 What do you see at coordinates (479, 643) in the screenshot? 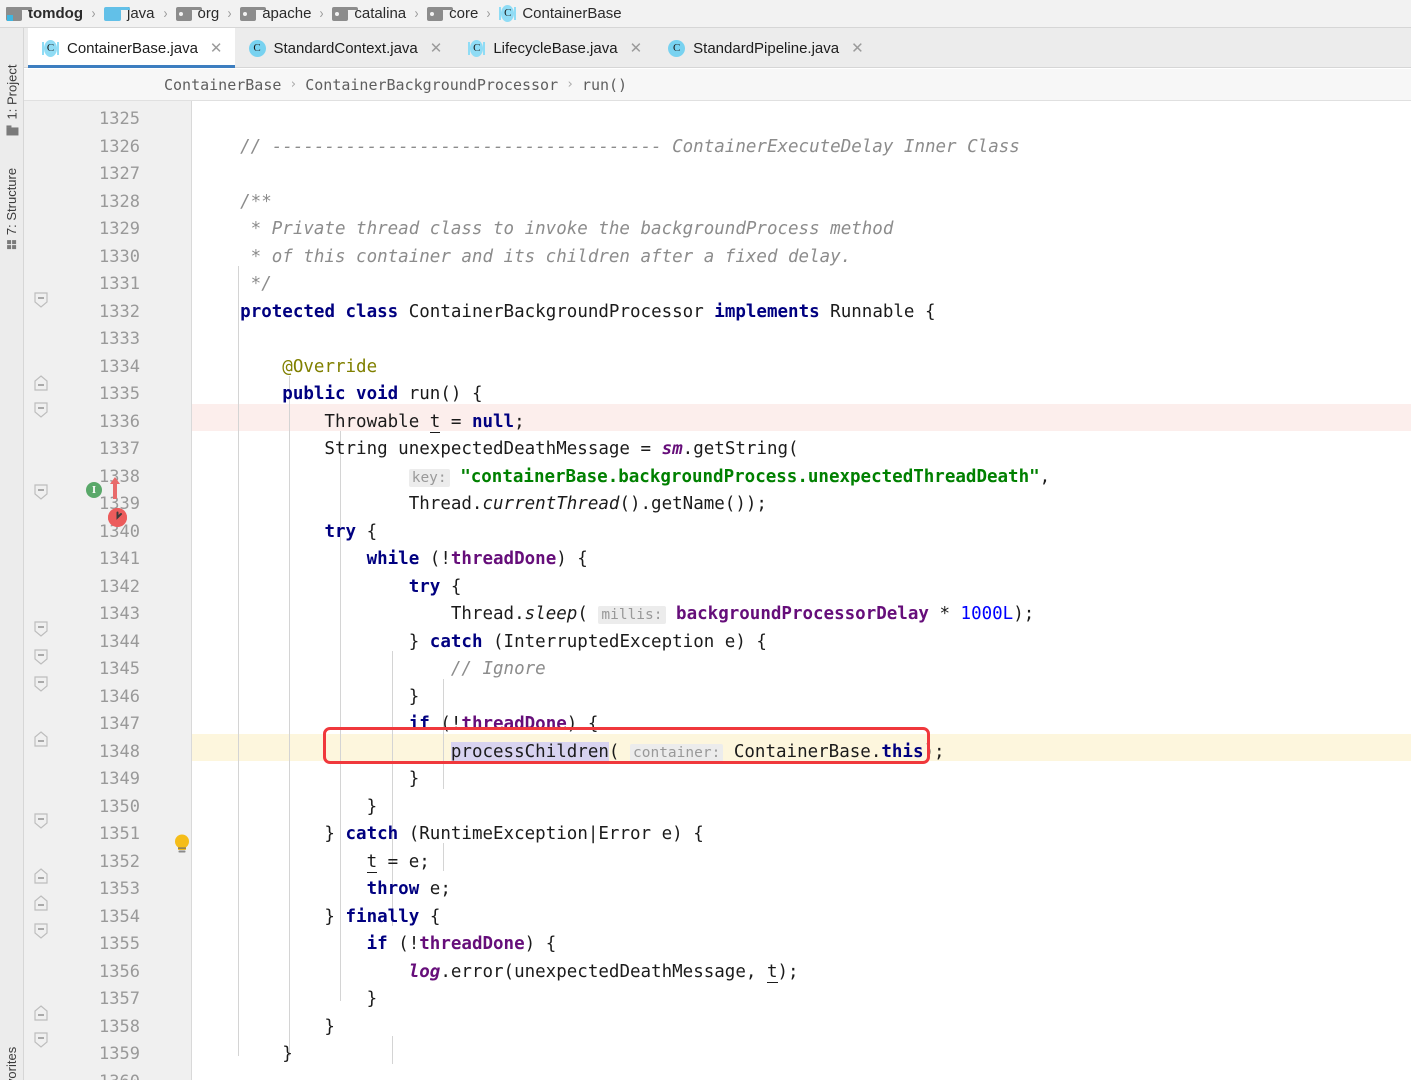
I see `code-line: } catch (InterruptedException e) {` at bounding box center [479, 643].